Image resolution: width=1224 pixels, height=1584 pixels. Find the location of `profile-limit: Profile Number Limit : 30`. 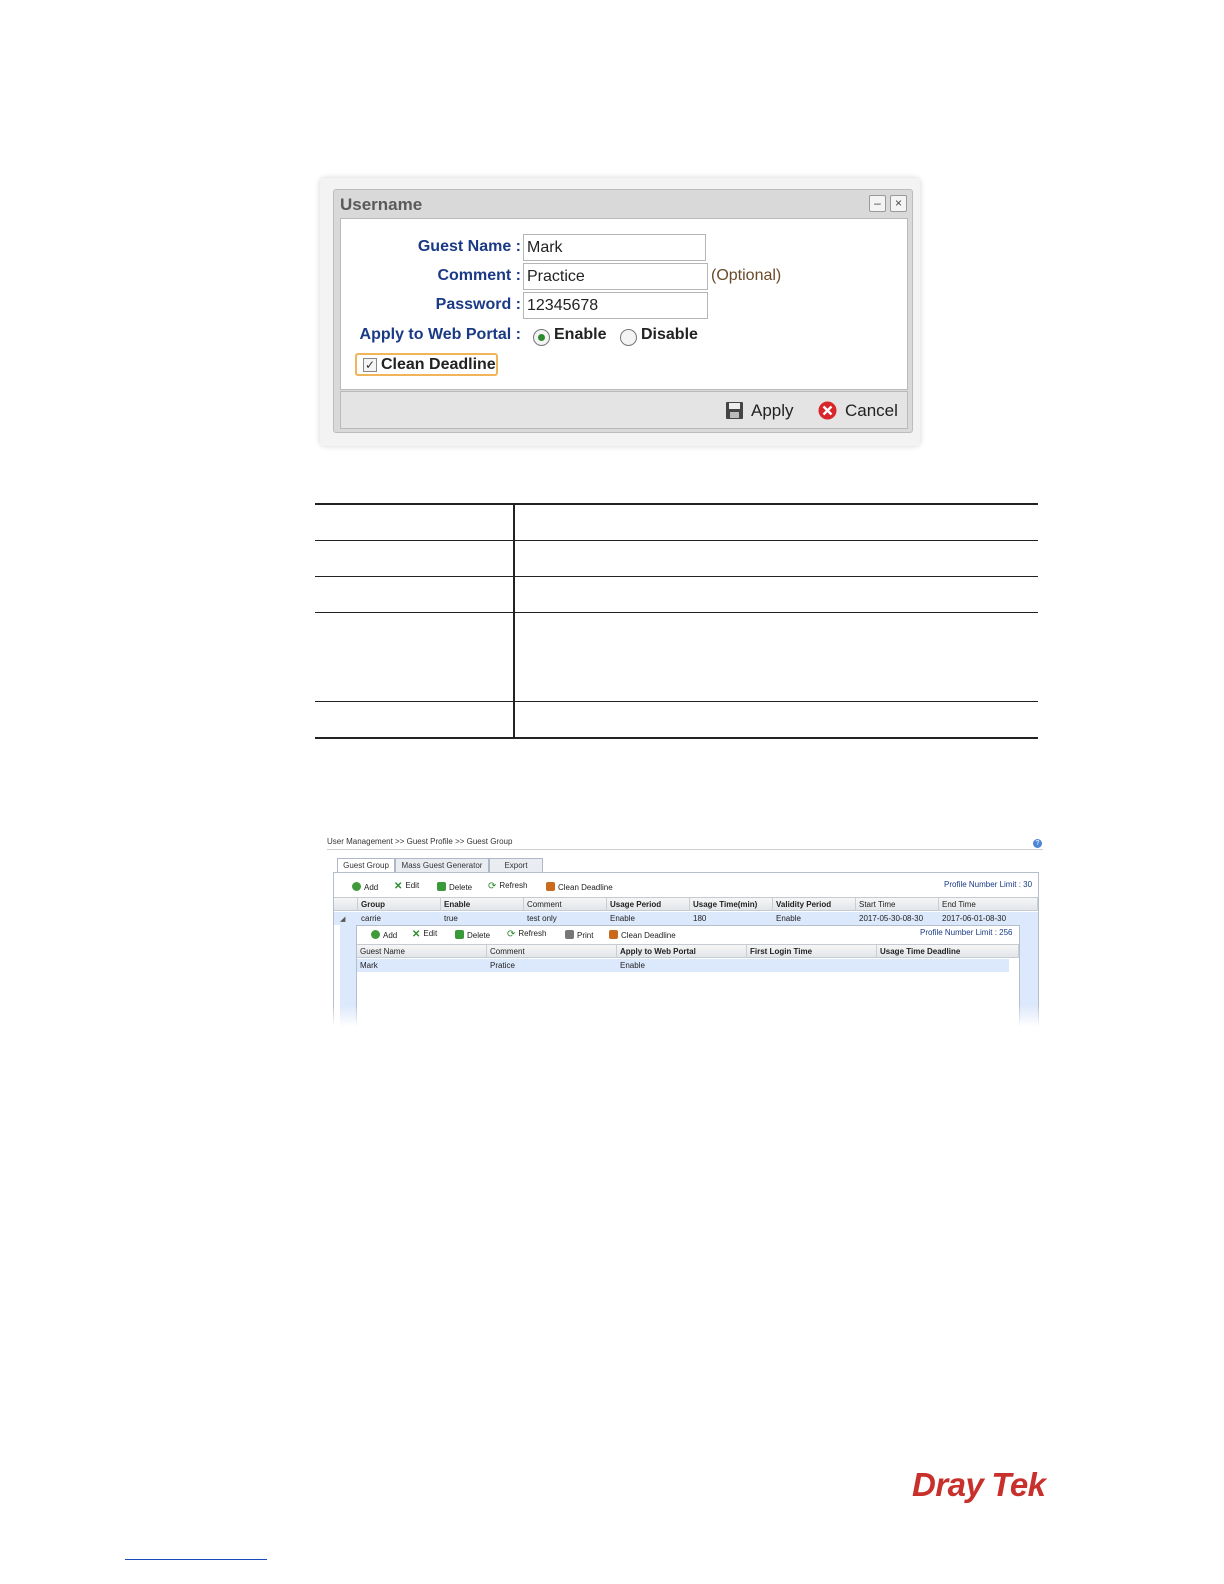

profile-limit: Profile Number Limit : 30 is located at coordinates (988, 884).